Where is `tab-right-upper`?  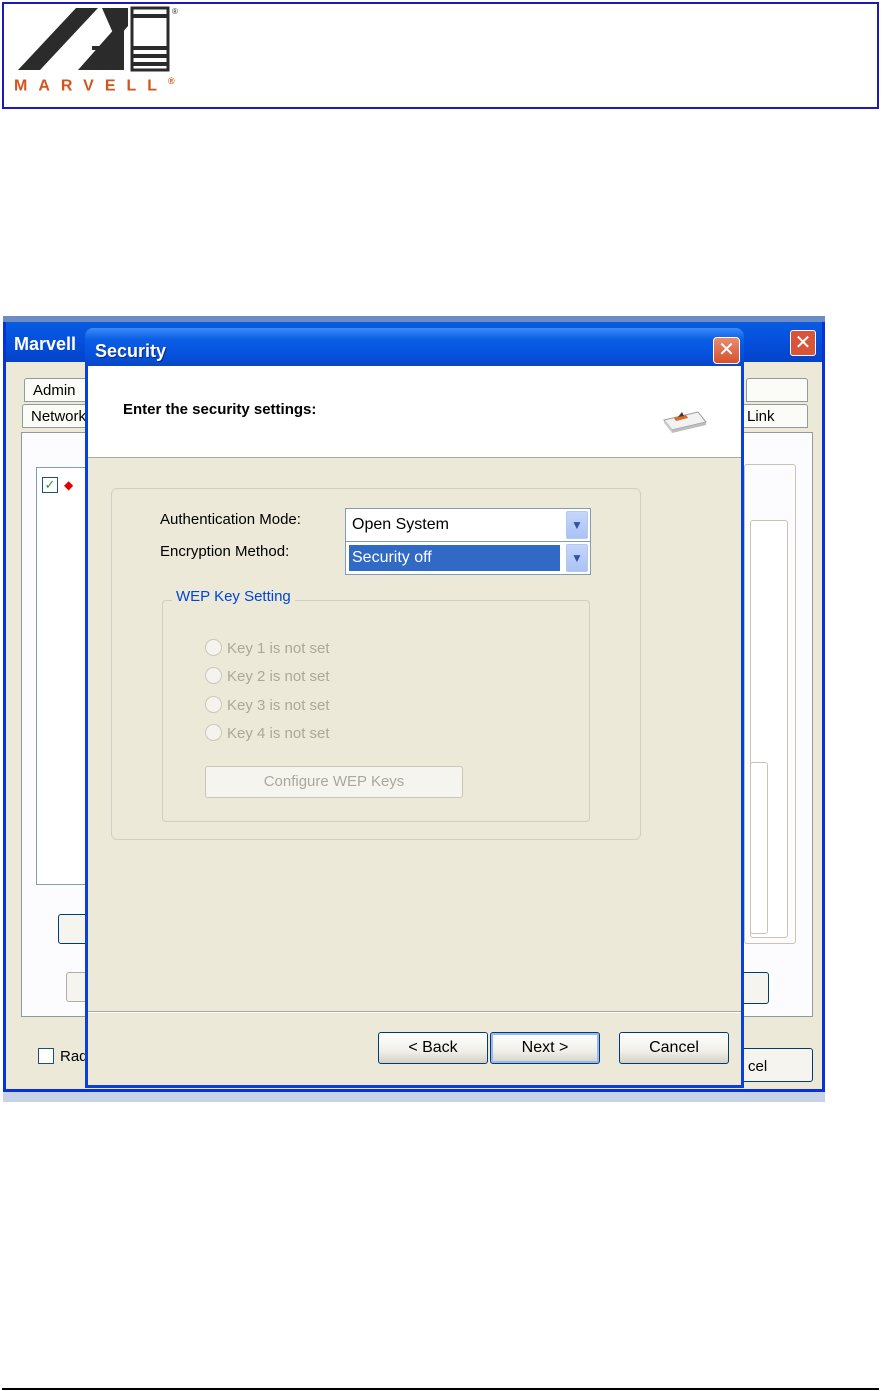 tab-right-upper is located at coordinates (777, 390).